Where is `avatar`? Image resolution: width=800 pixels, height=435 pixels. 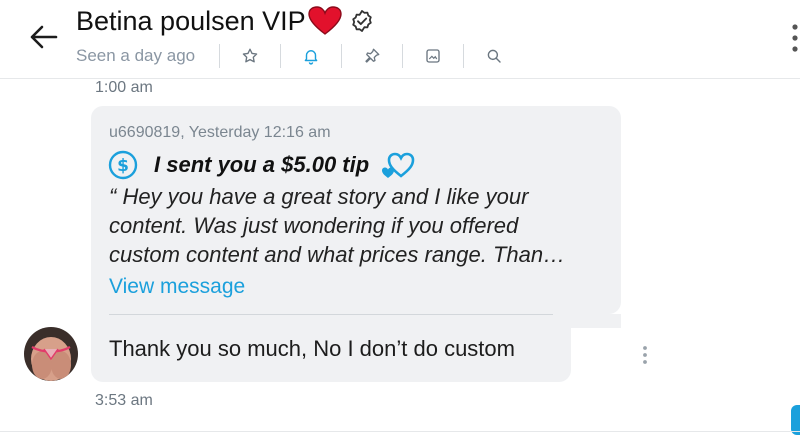
avatar is located at coordinates (51, 354).